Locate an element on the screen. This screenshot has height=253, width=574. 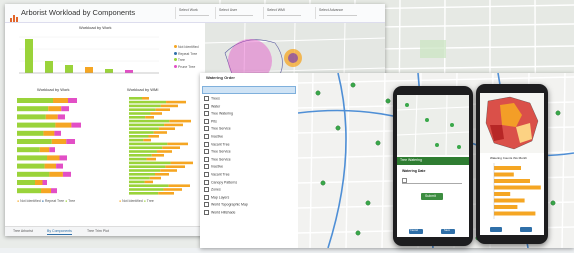
phone-right-footer is located at coordinates (512, 230).